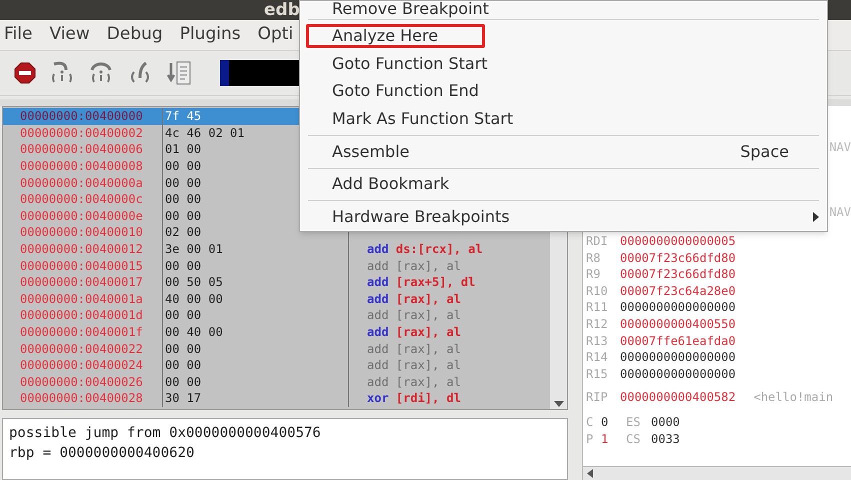  What do you see at coordinates (794, 397) in the screenshot?
I see `symbol-label: <hello!main` at bounding box center [794, 397].